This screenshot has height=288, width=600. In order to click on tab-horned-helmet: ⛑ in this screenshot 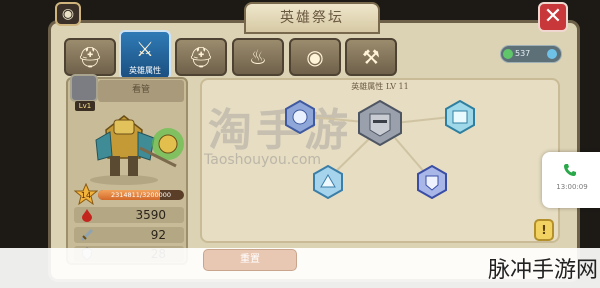, I will do `click(201, 57)`.